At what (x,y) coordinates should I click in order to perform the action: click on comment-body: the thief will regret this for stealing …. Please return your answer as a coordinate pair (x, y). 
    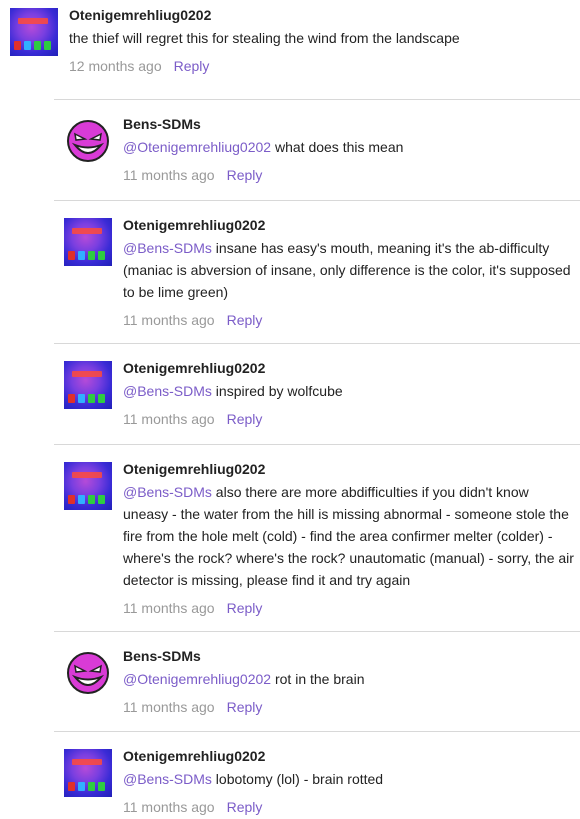
    Looking at the image, I should click on (264, 38).